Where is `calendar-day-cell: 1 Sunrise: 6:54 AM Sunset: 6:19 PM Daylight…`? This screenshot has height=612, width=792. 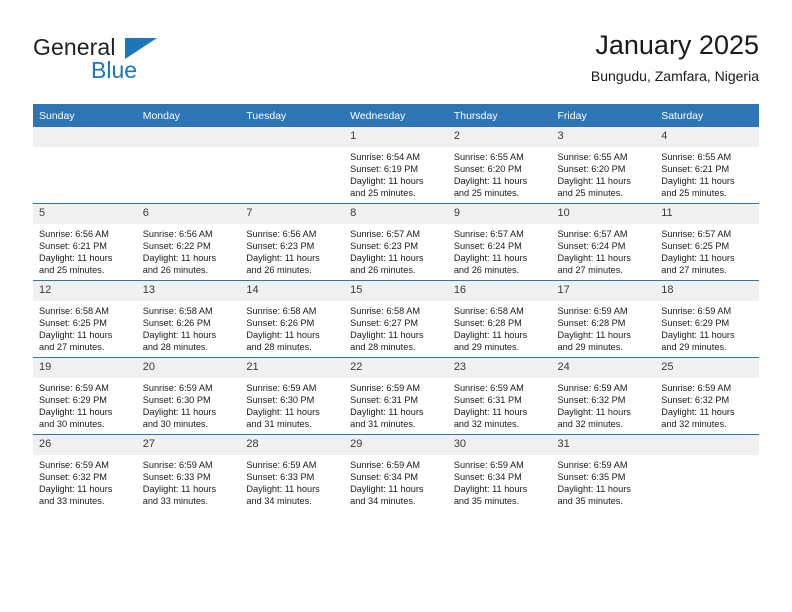
calendar-day-cell: 1 Sunrise: 6:54 AM Sunset: 6:19 PM Daylight… is located at coordinates (396, 165).